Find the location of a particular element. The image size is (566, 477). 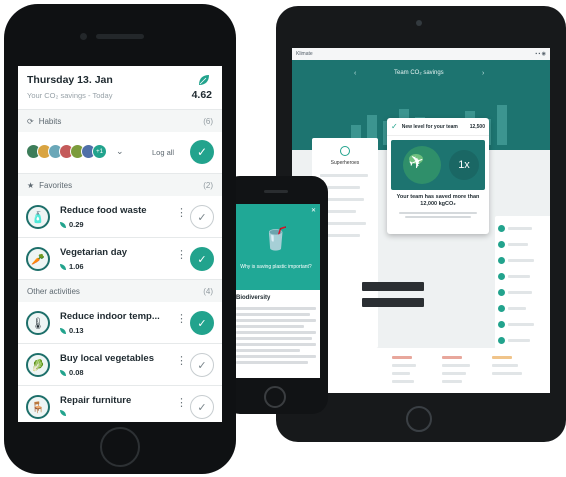

item-value: 0.29 is located at coordinates (72, 224).